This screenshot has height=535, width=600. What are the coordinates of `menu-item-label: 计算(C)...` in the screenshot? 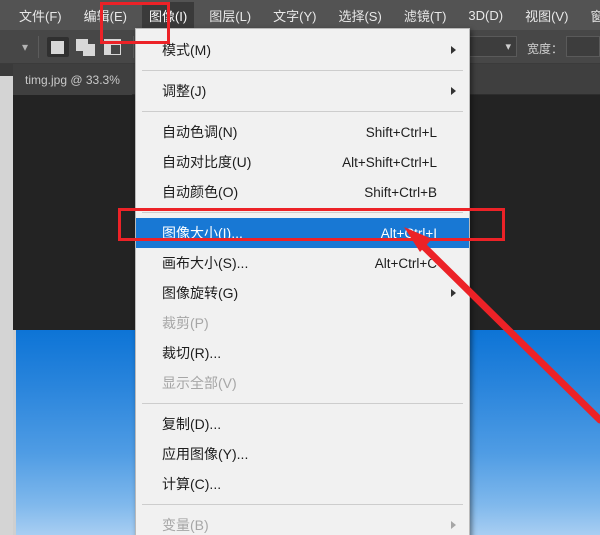 It's located at (192, 484).